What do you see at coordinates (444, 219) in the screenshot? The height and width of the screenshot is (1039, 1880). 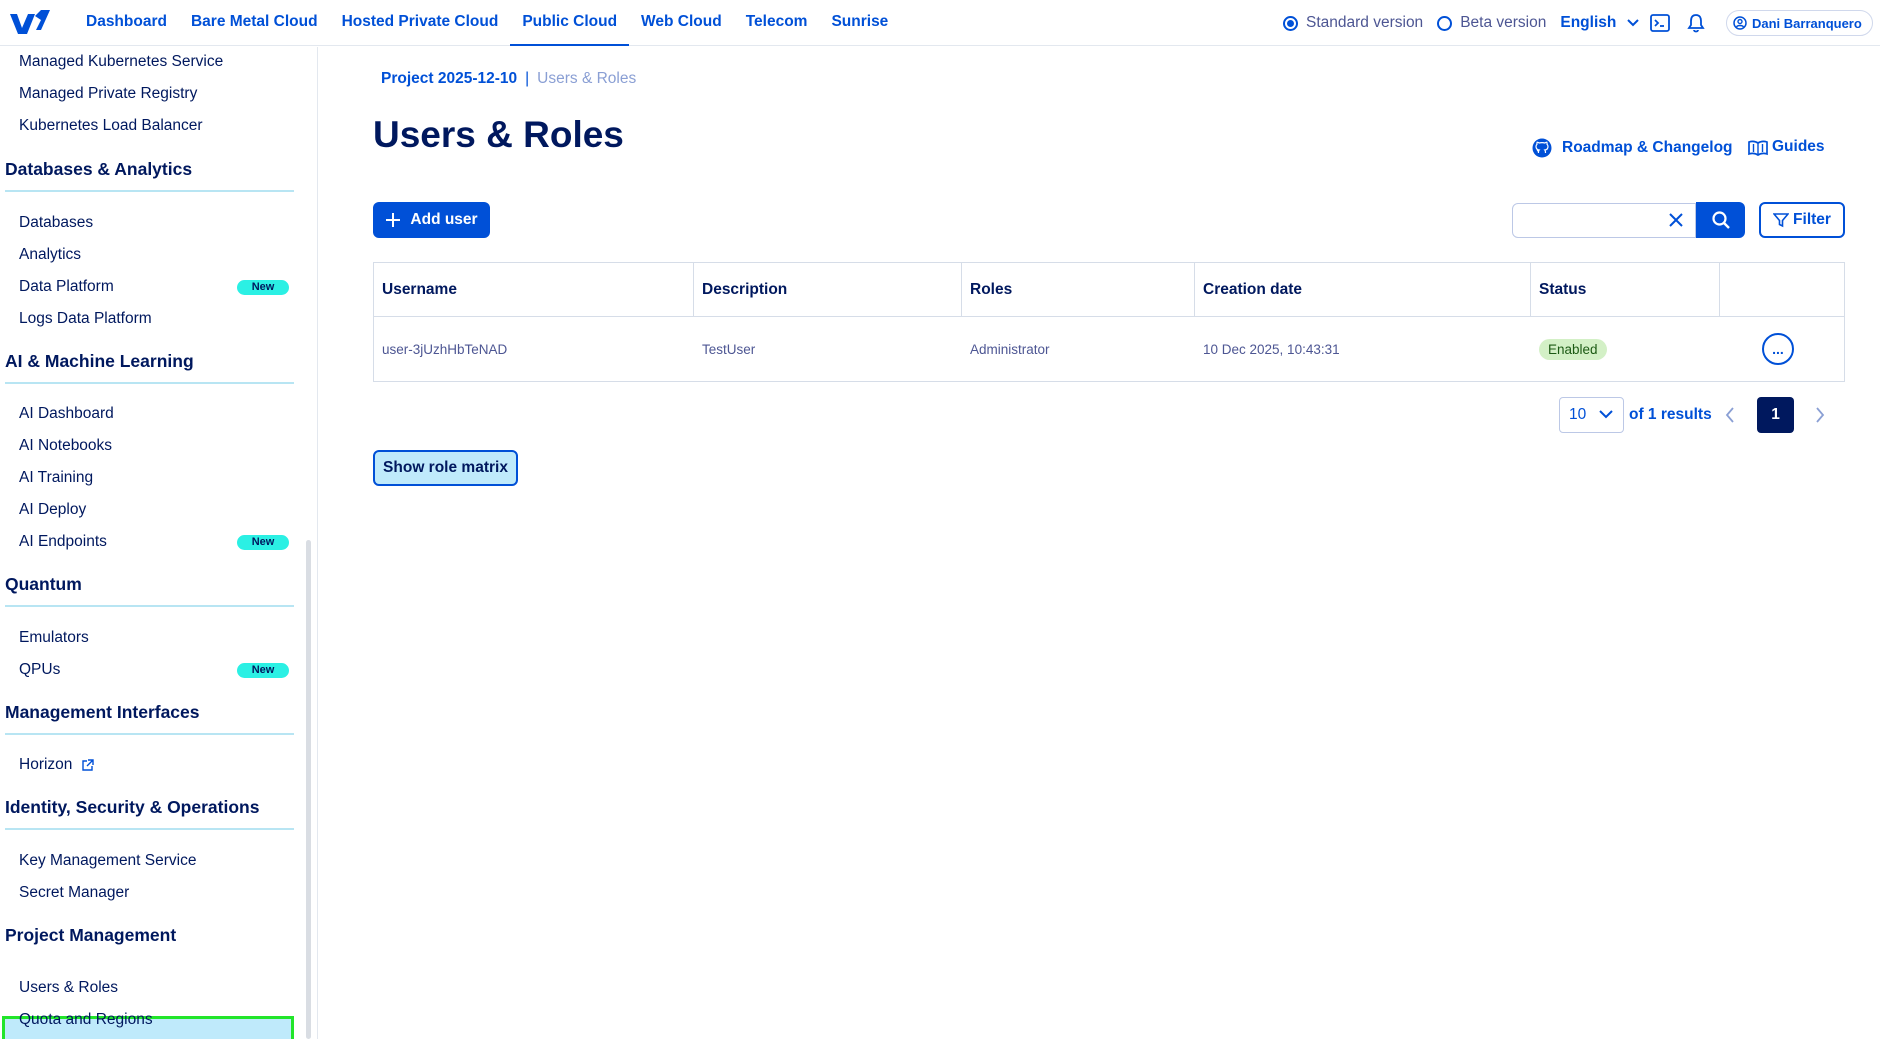 I see `add-user-label: Add user` at bounding box center [444, 219].